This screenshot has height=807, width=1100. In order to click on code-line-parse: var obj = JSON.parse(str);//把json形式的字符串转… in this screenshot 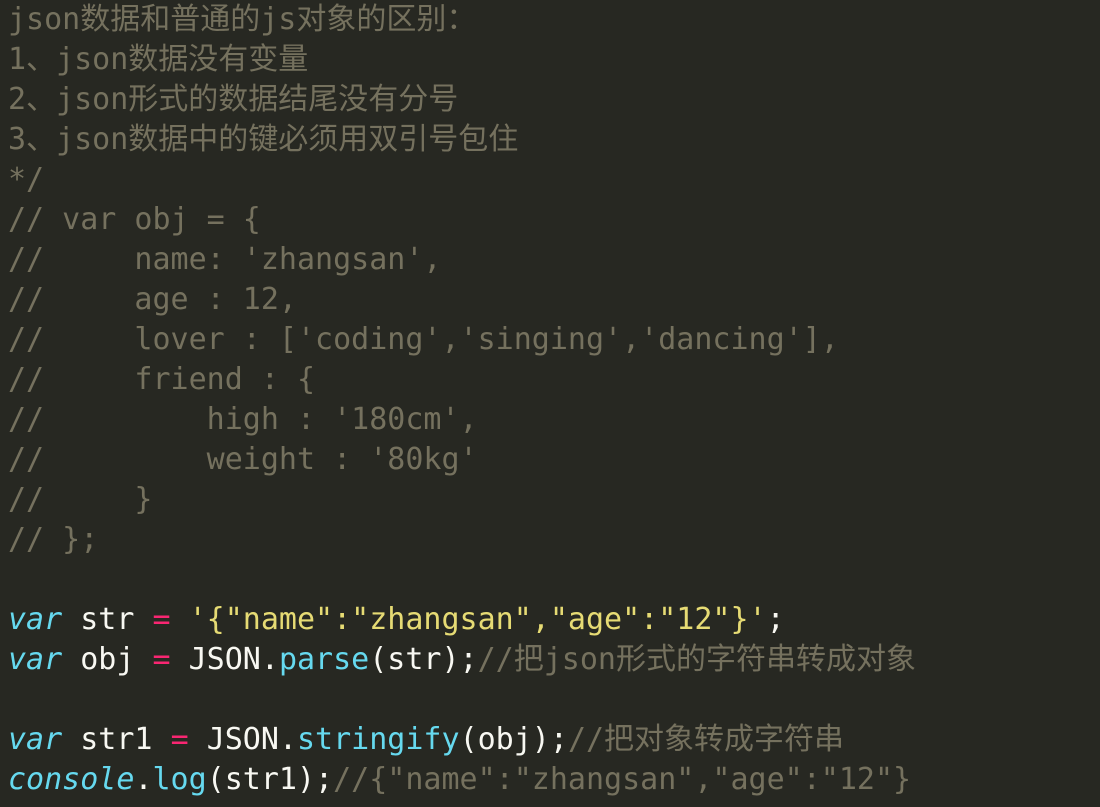, I will do `click(554, 660)`.